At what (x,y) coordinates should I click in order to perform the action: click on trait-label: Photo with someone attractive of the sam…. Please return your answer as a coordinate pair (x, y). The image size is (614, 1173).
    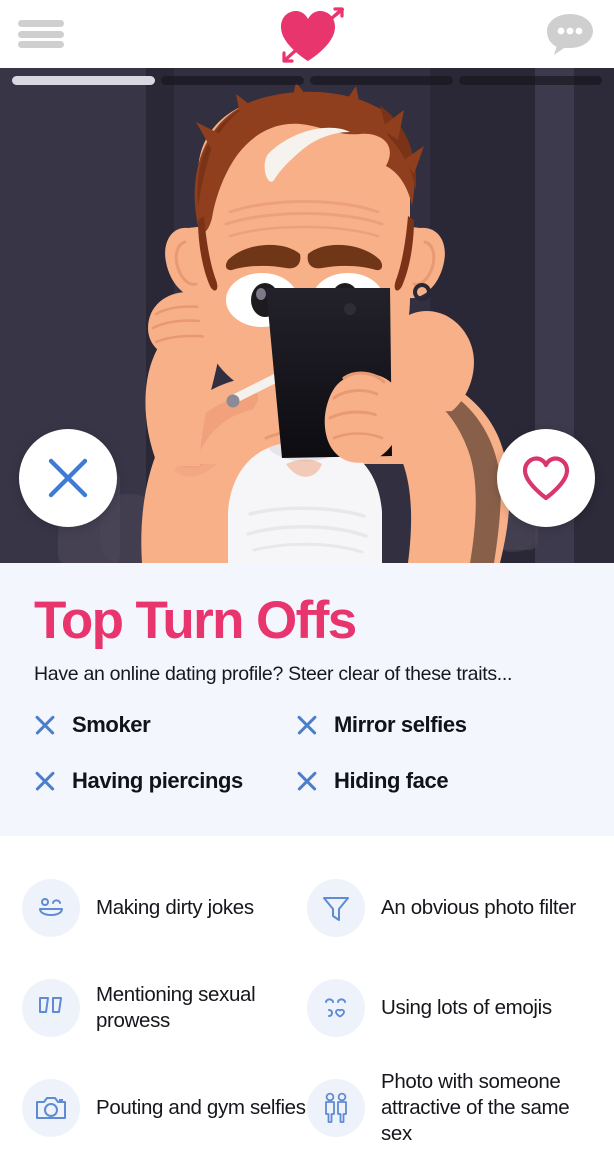
    Looking at the image, I should click on (475, 1107).